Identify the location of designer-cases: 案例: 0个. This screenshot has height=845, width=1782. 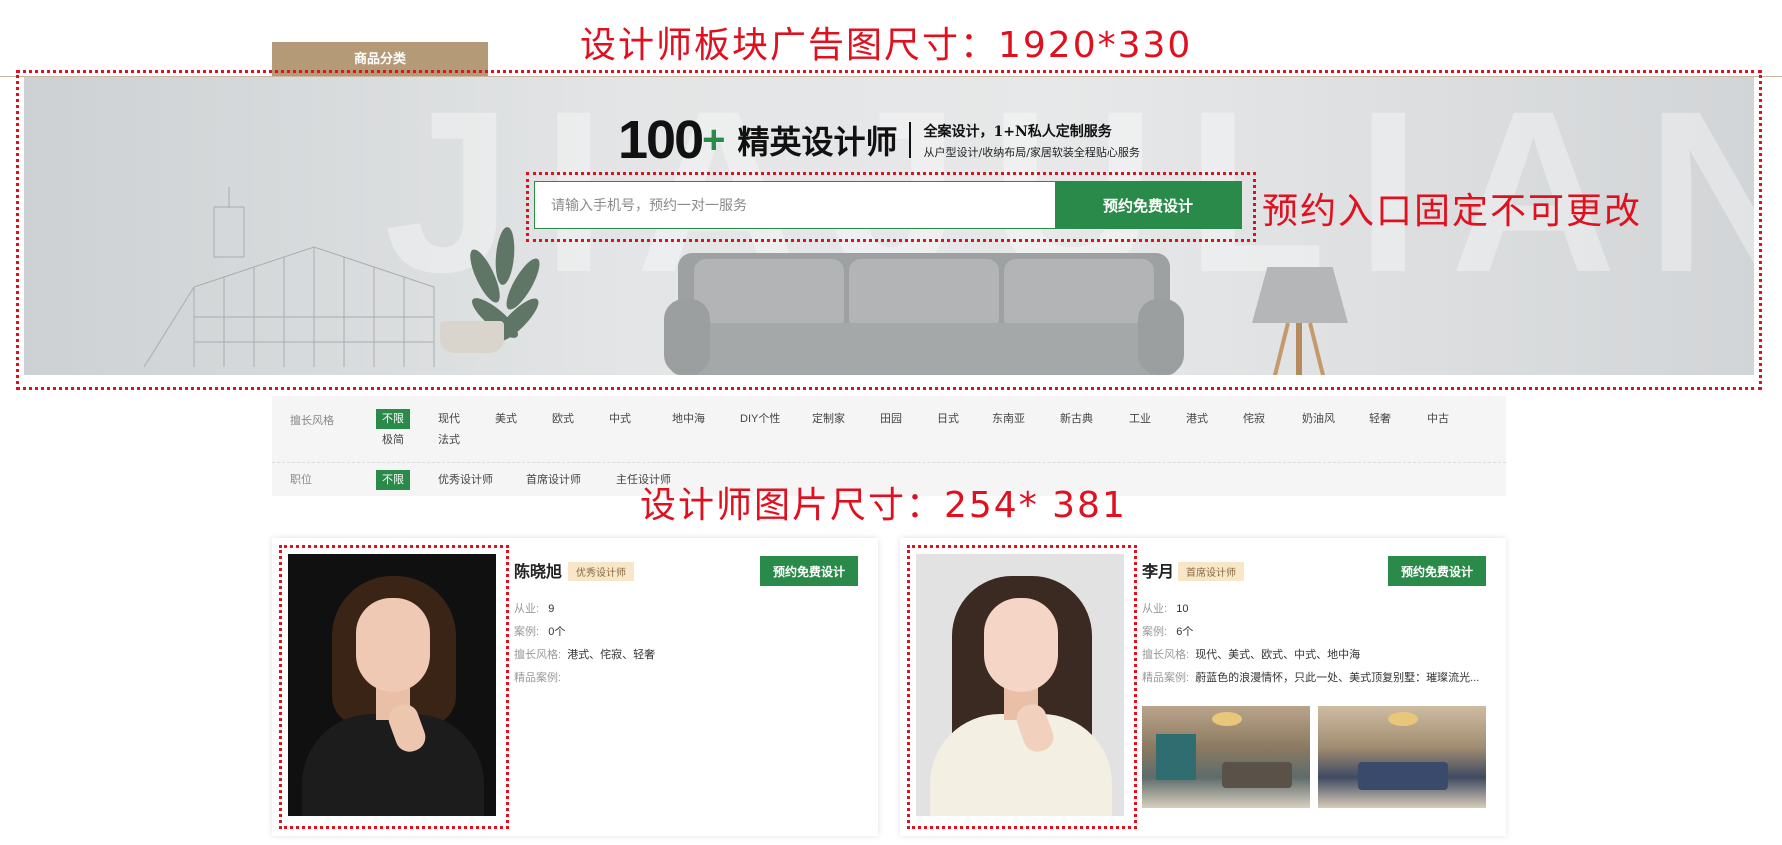
(539, 631).